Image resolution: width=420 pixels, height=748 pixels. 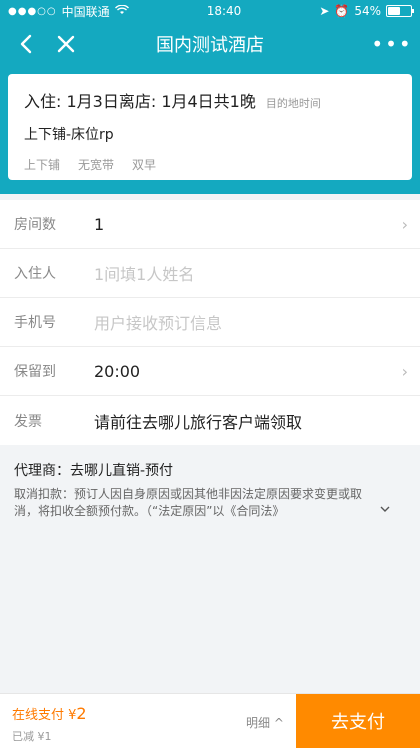 I want to click on chevron-left-icon, so click(x=26, y=44).